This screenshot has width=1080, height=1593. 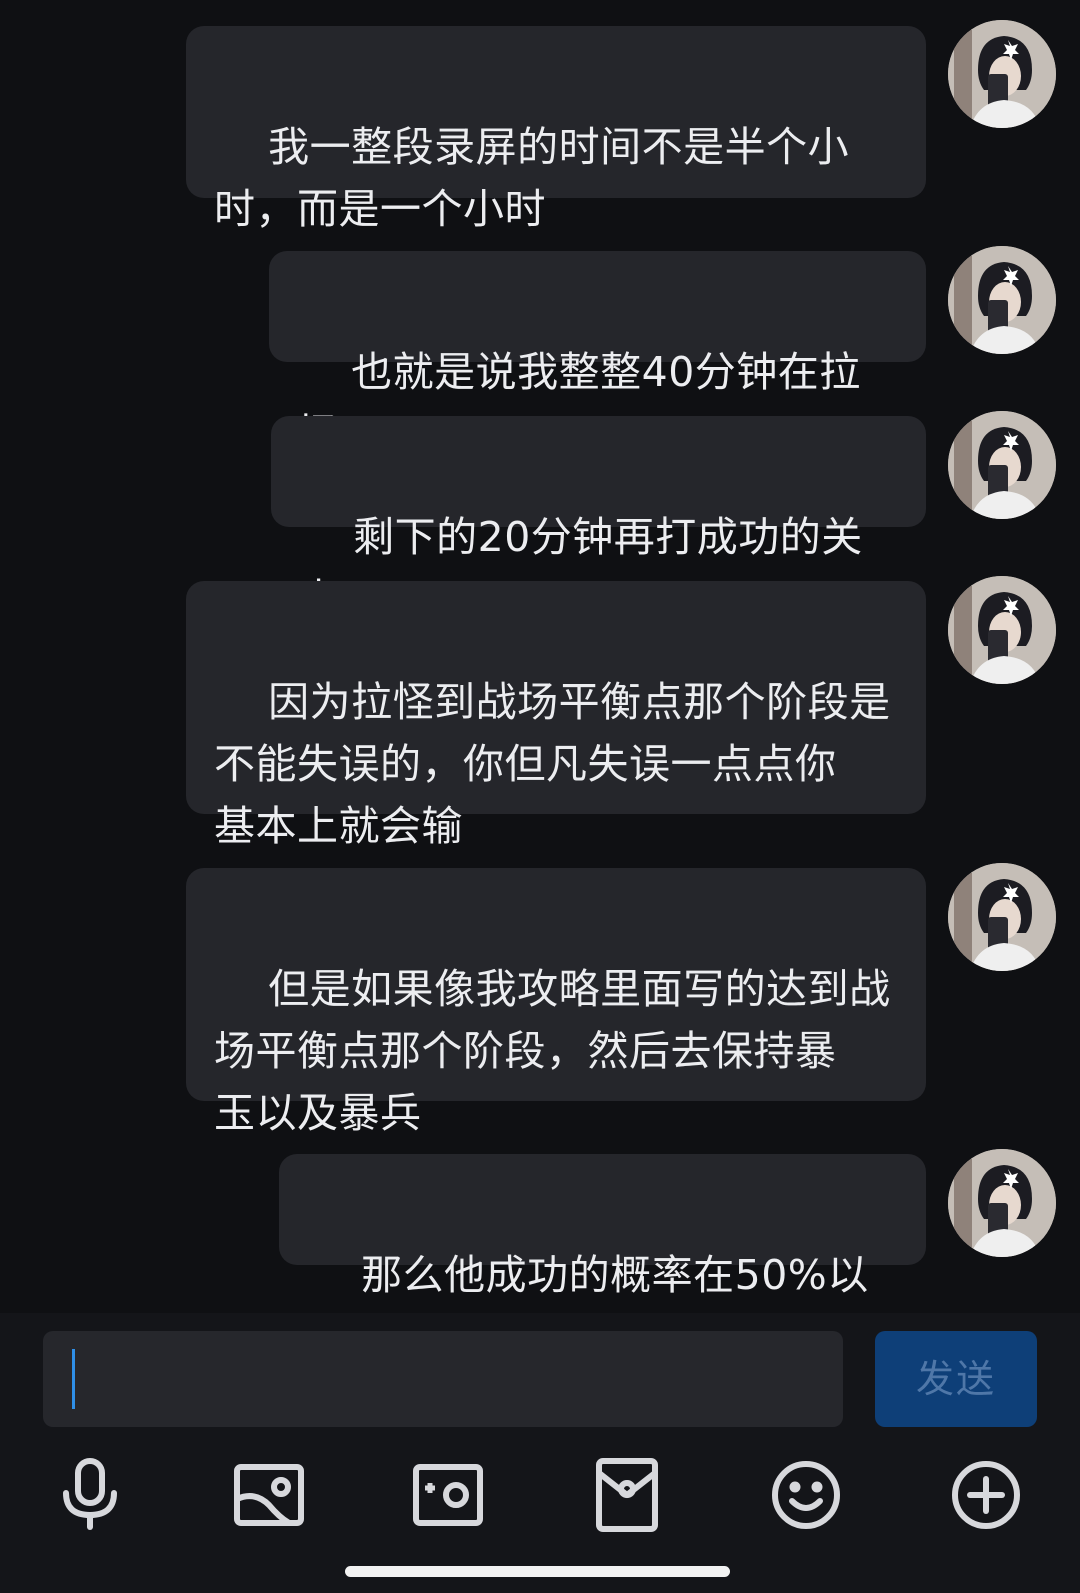 I want to click on message-bubble: 我一整段录屏的时间不是半个小 时，而是一个小时, so click(x=556, y=129).